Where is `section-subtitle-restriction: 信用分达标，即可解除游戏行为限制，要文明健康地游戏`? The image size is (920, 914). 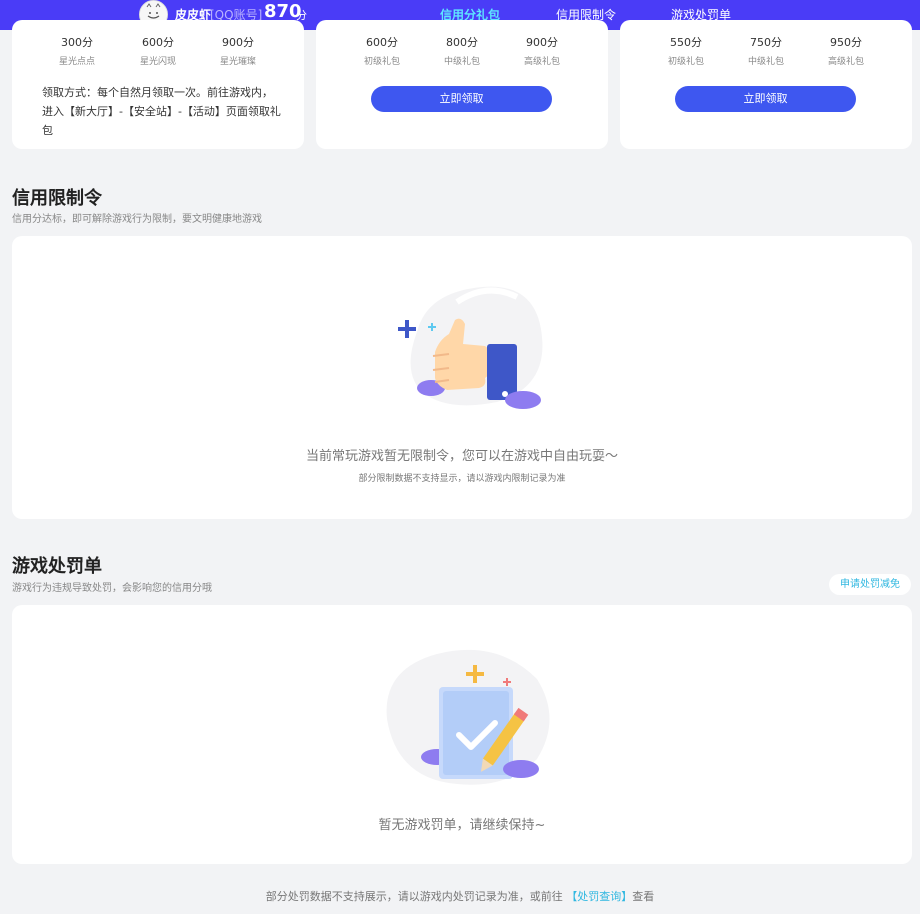
section-subtitle-restriction: 信用分达标，即可解除游戏行为限制，要文明健康地游戏 is located at coordinates (137, 219).